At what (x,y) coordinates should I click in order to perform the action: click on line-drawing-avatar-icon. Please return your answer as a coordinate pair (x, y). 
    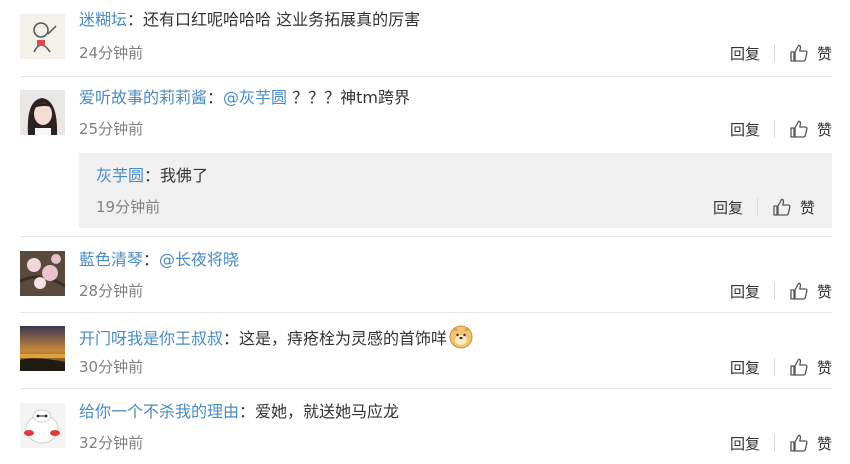
    Looking at the image, I should click on (42, 36).